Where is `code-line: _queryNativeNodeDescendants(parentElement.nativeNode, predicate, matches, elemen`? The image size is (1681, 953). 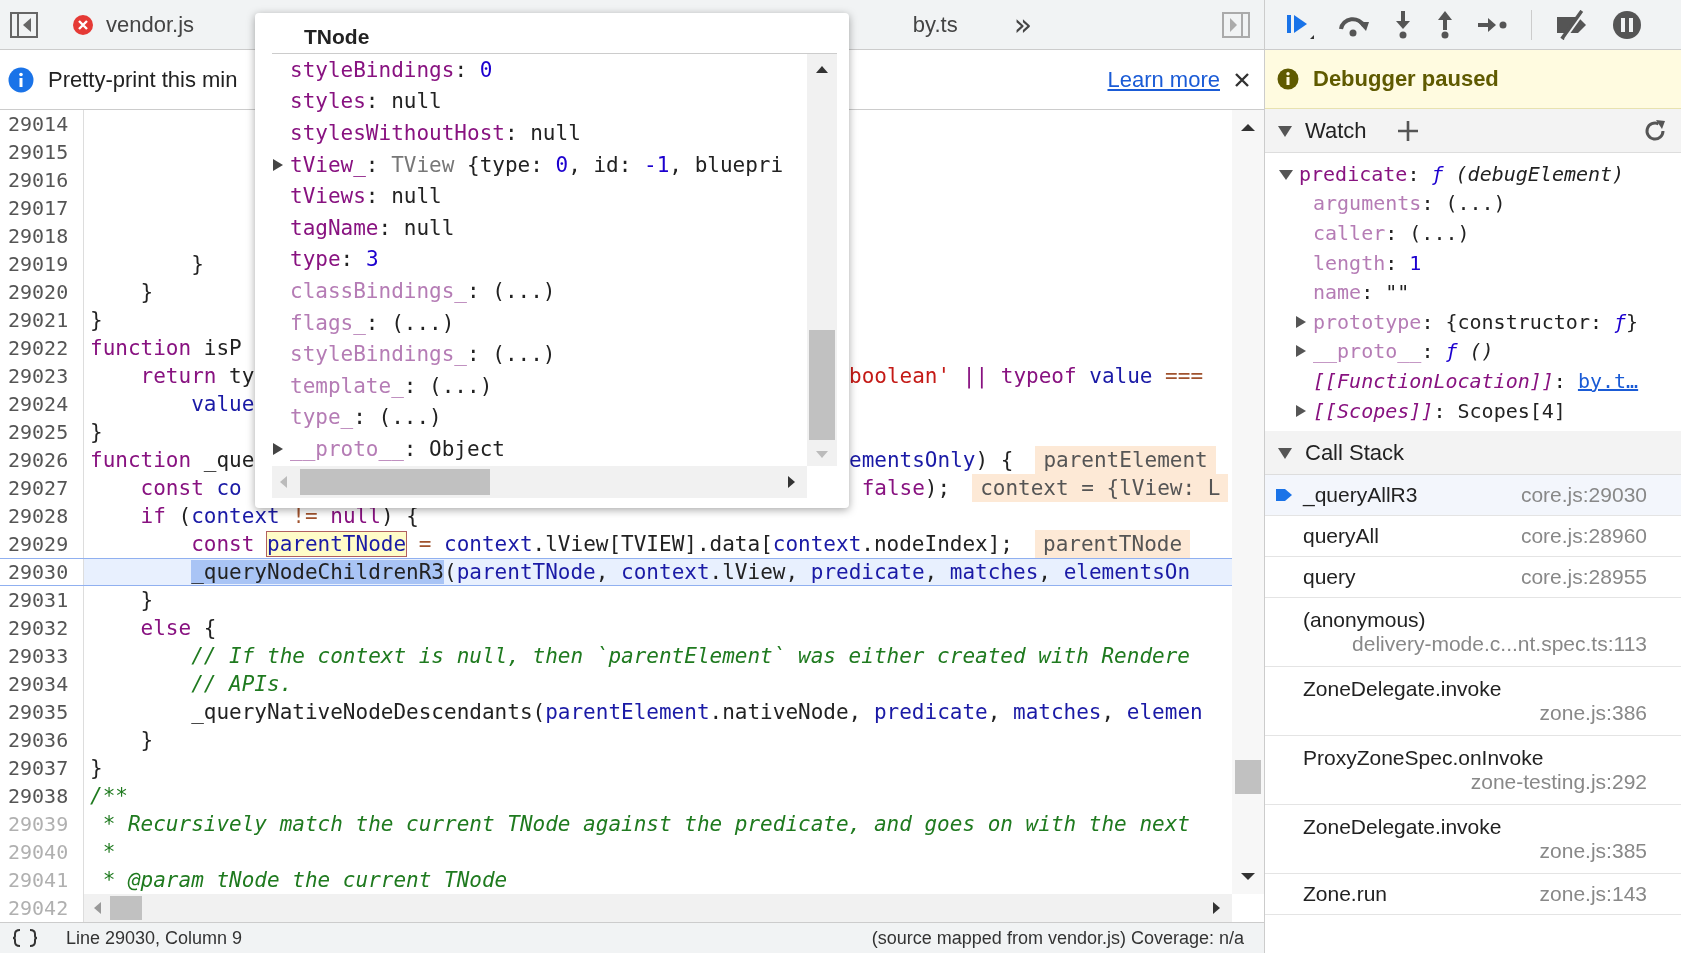 code-line: _queryNativeNodeDescendants(parentElement.nativeNode, predicate, matches, elemen is located at coordinates (696, 712).